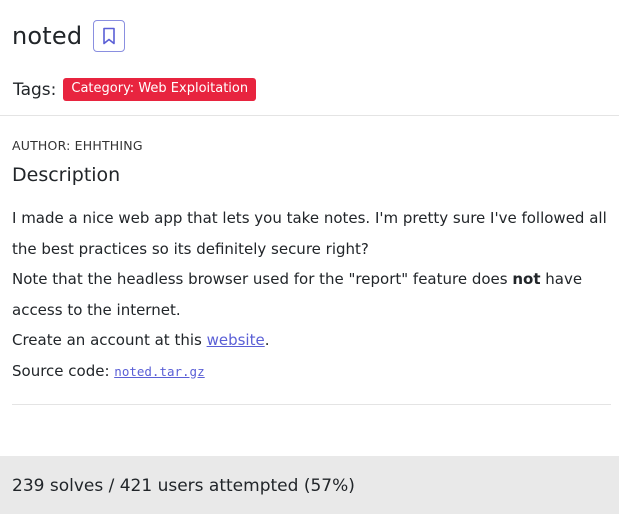  I want to click on source-code-filename: noted.tar.gz, so click(159, 371).